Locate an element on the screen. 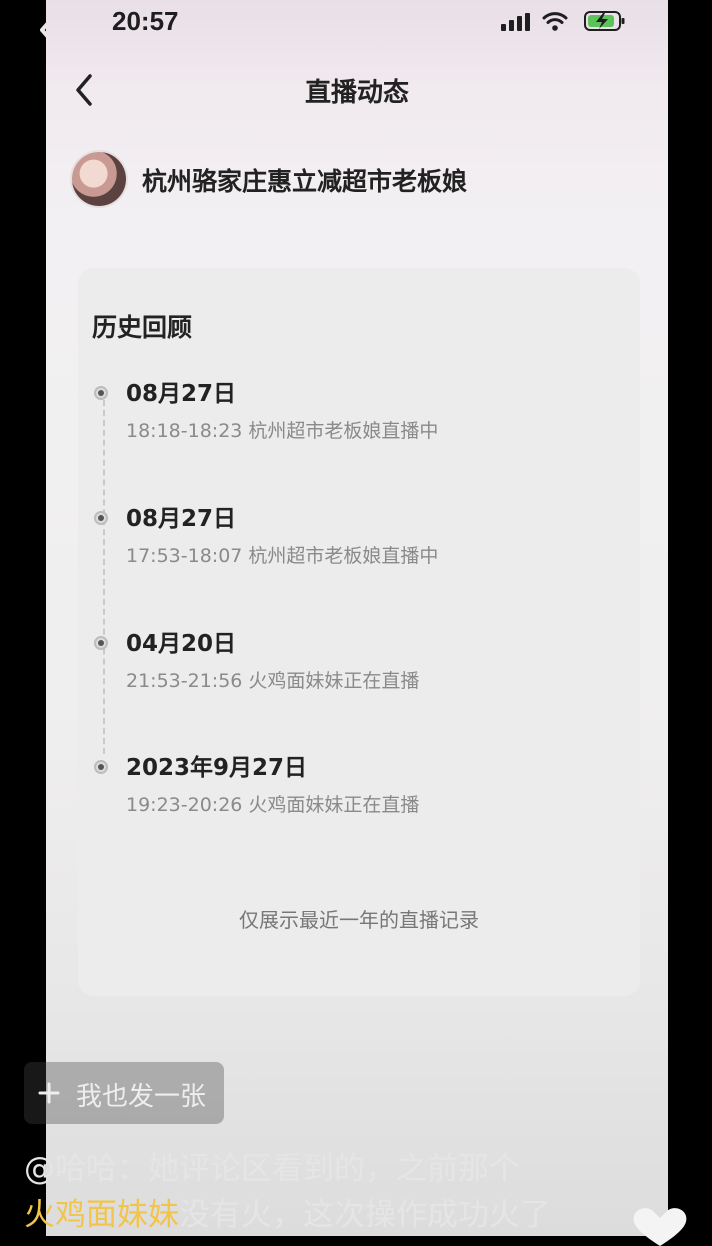  history-footer-note: 仅展示最近一年的直播记录 is located at coordinates (359, 920).